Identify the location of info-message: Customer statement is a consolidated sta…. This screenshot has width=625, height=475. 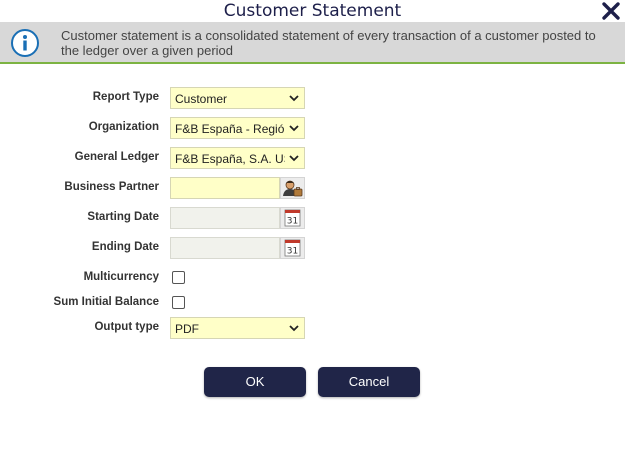
(328, 43).